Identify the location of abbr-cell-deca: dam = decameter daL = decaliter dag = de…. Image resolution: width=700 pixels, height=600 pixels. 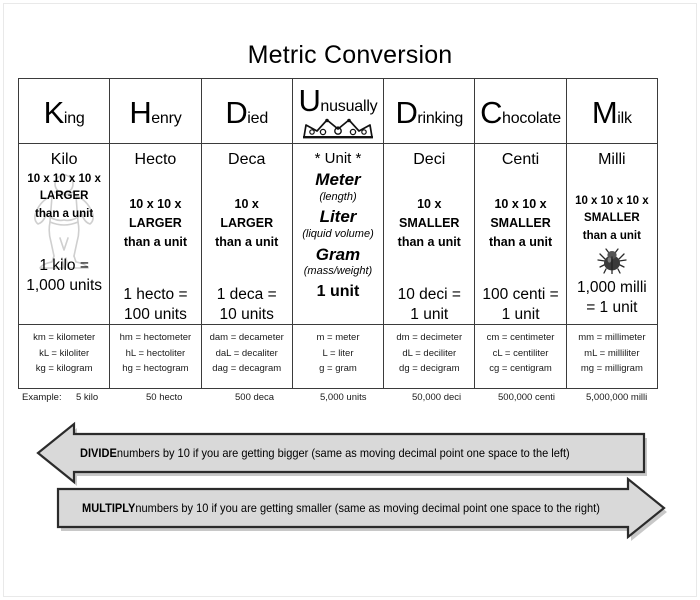
(246, 357).